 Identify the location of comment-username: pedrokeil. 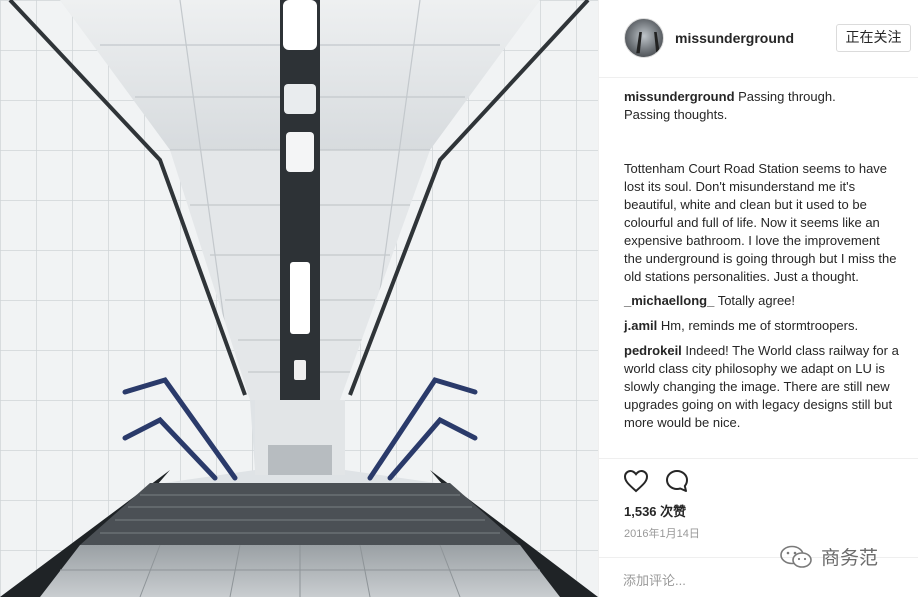
(653, 350).